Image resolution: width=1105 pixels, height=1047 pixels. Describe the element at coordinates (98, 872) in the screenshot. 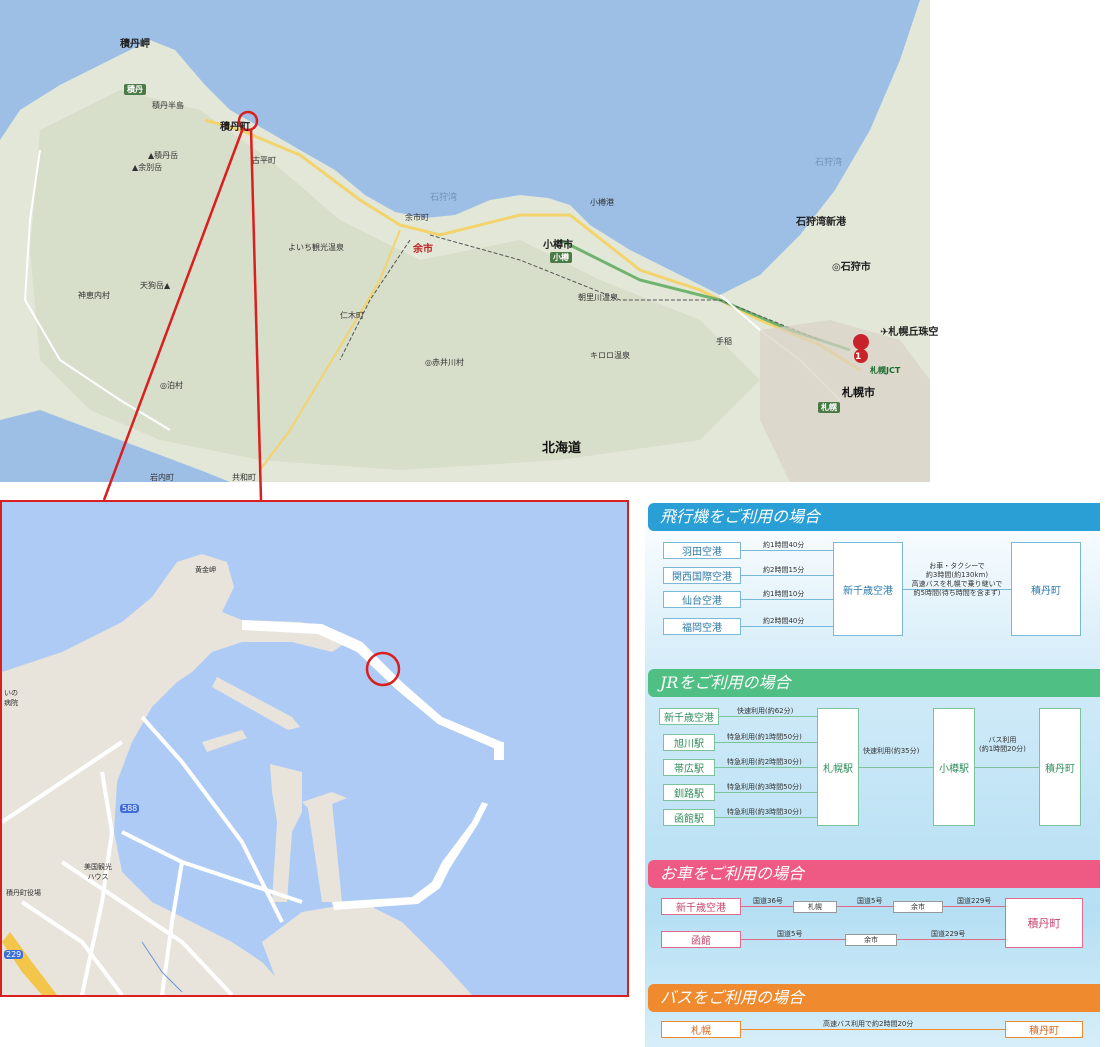

I see `place-kanko-house: 美国観光 ハウス` at that location.